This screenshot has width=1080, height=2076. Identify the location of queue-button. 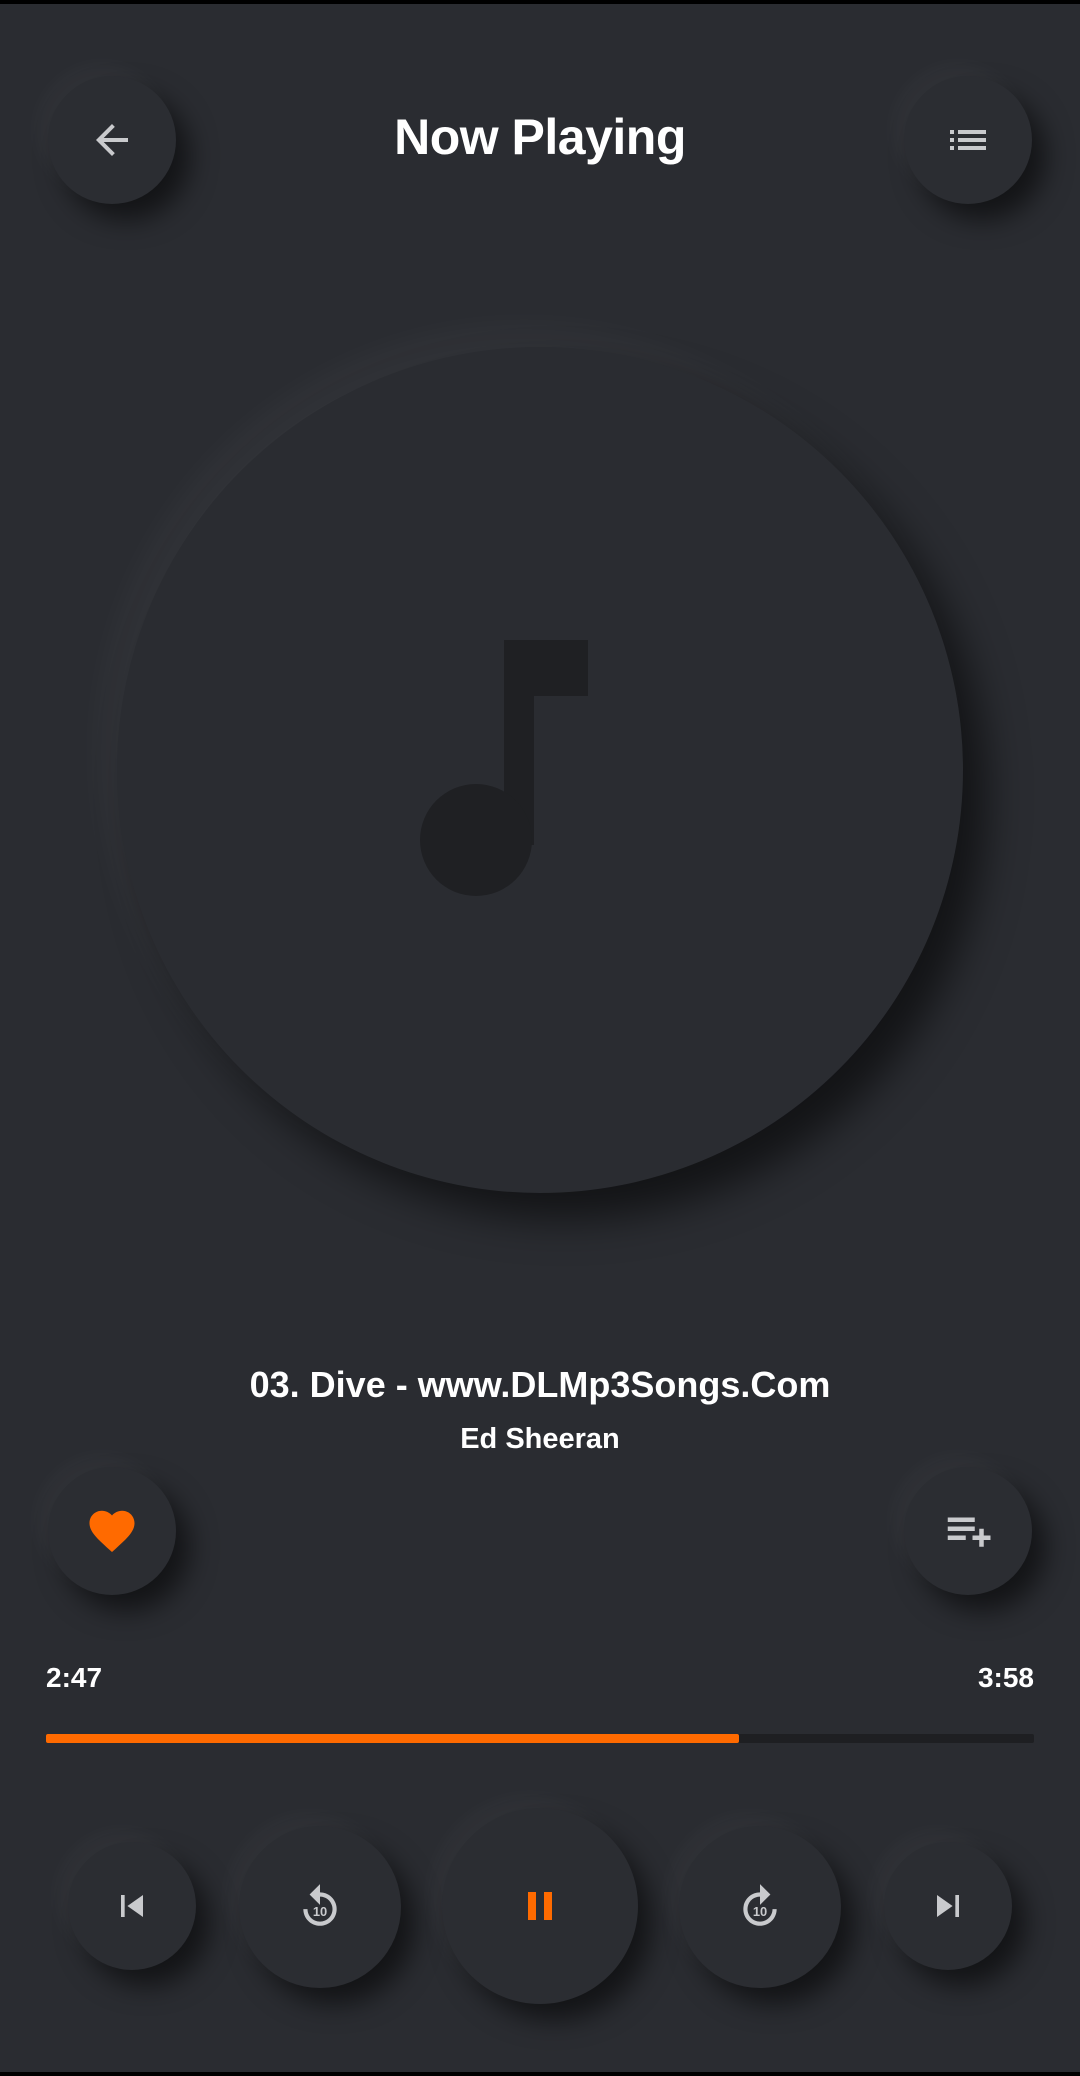
(968, 140).